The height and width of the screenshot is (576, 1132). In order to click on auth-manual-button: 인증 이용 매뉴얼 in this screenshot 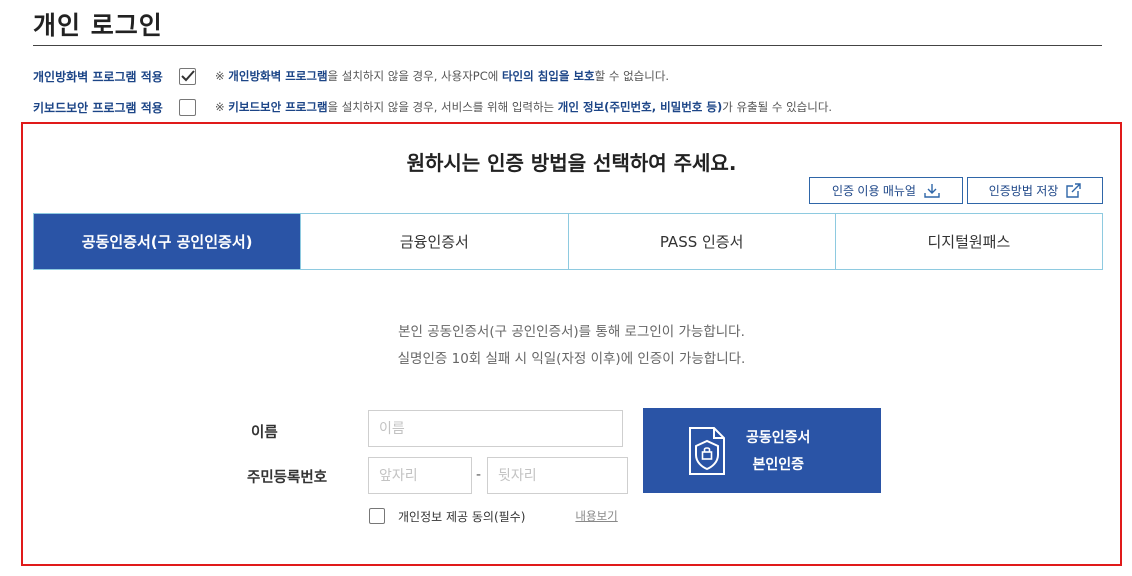, I will do `click(886, 190)`.